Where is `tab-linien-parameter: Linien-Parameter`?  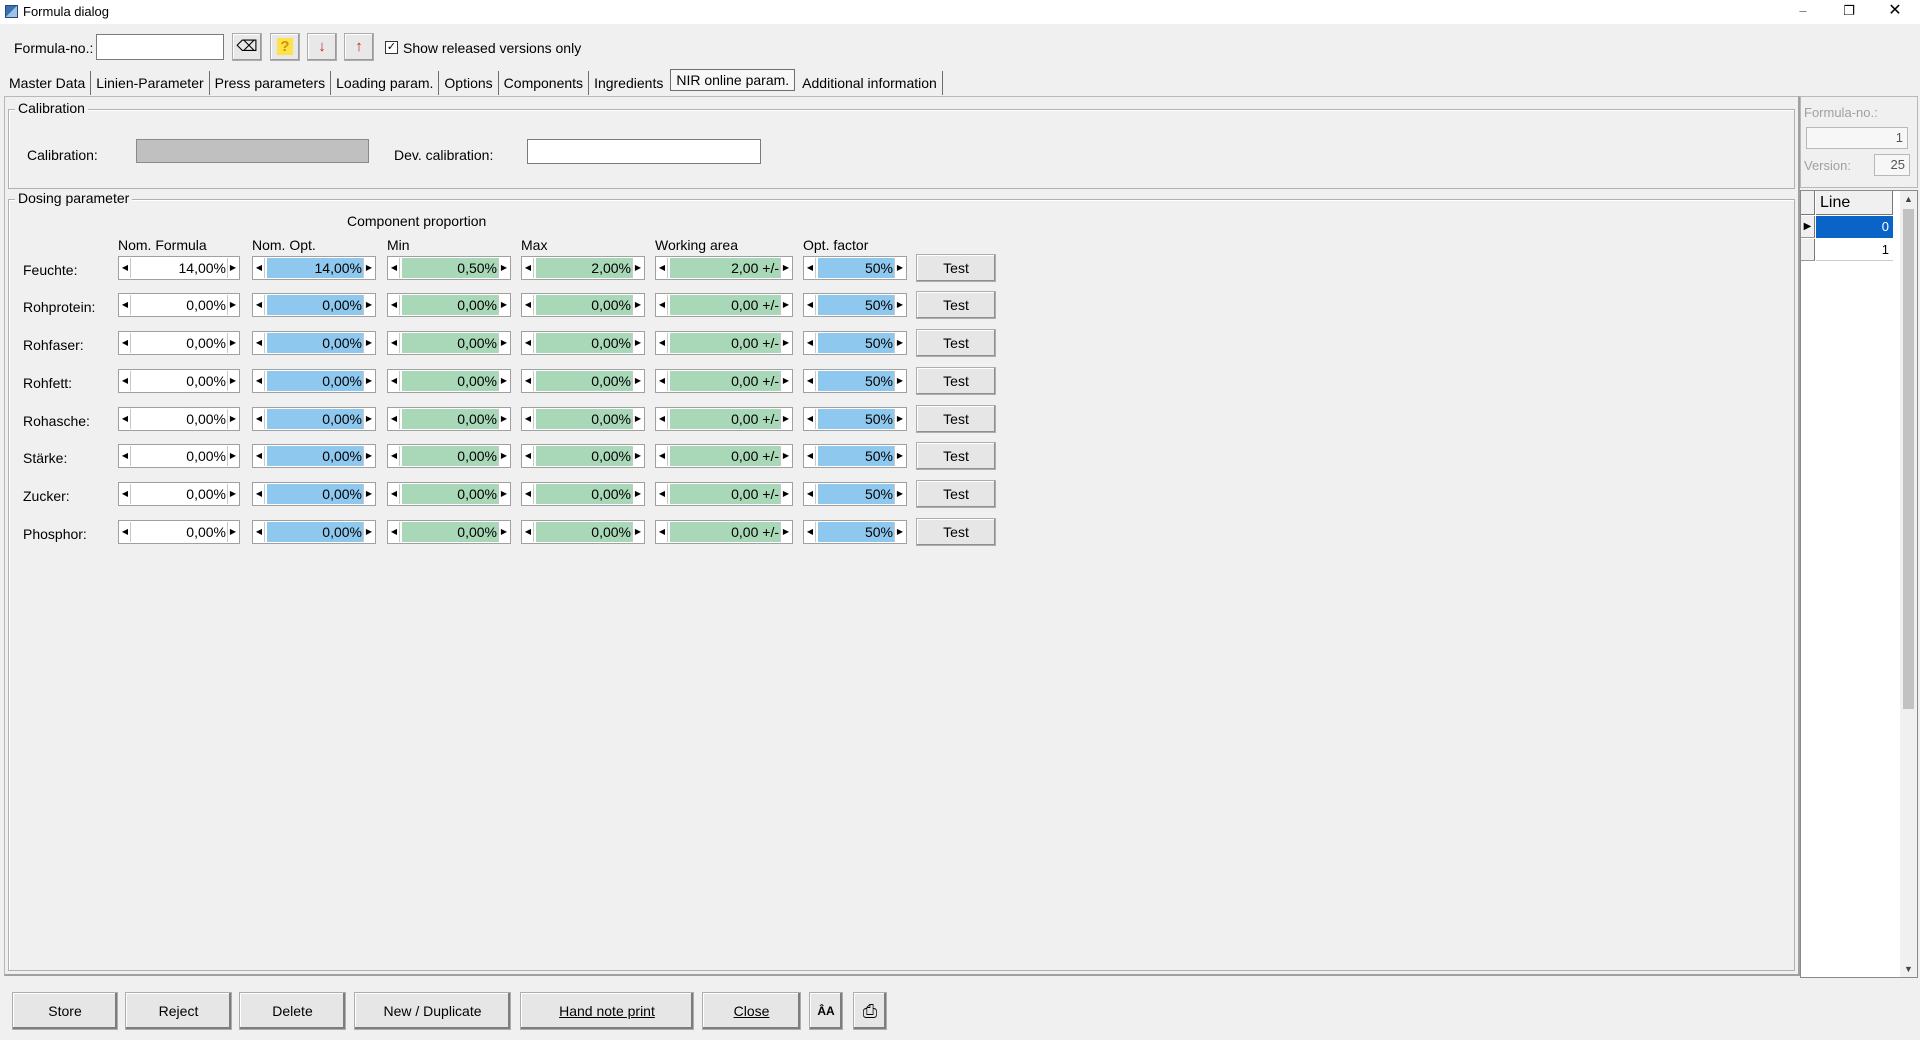
tab-linien-parameter: Linien-Parameter is located at coordinates (150, 83).